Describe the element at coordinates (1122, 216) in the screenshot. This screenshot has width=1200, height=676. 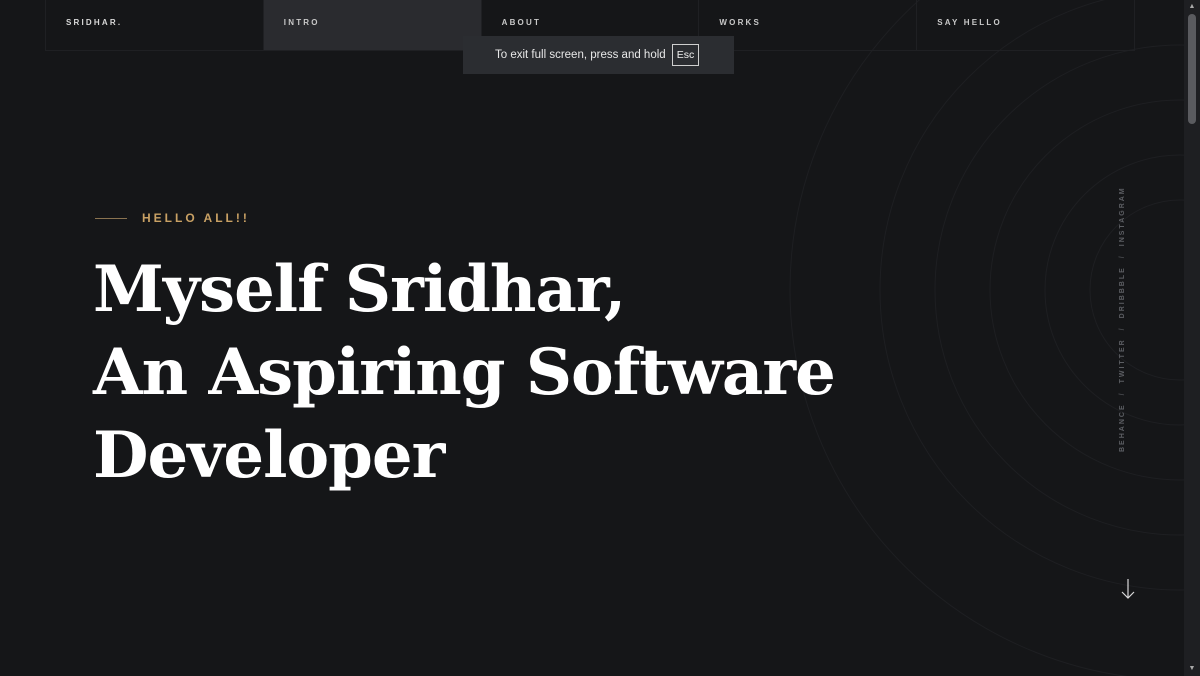
I see `social-link-instagram: INSTAGRAM` at that location.